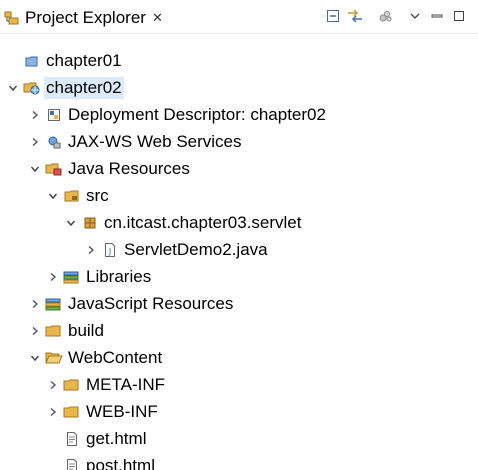 The image size is (478, 470). I want to click on tree-item: Deployment Descriptor: chapter02, so click(178, 115).